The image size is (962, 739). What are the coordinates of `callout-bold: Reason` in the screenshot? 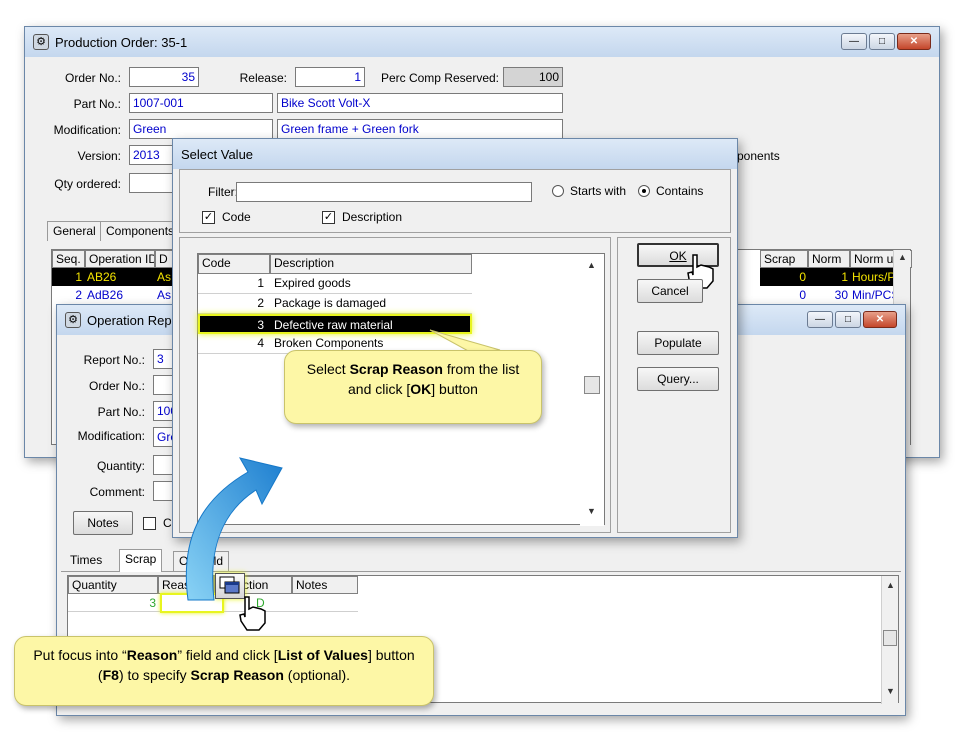 It's located at (152, 655).